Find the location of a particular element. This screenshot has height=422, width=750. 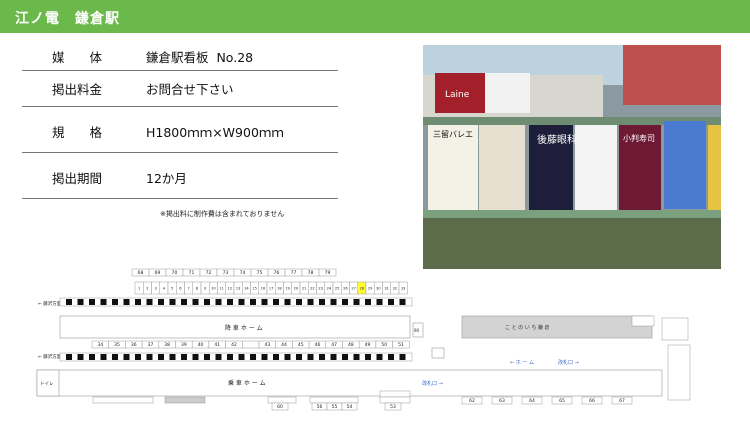

ad-slot-label: 20 is located at coordinates (296, 289).